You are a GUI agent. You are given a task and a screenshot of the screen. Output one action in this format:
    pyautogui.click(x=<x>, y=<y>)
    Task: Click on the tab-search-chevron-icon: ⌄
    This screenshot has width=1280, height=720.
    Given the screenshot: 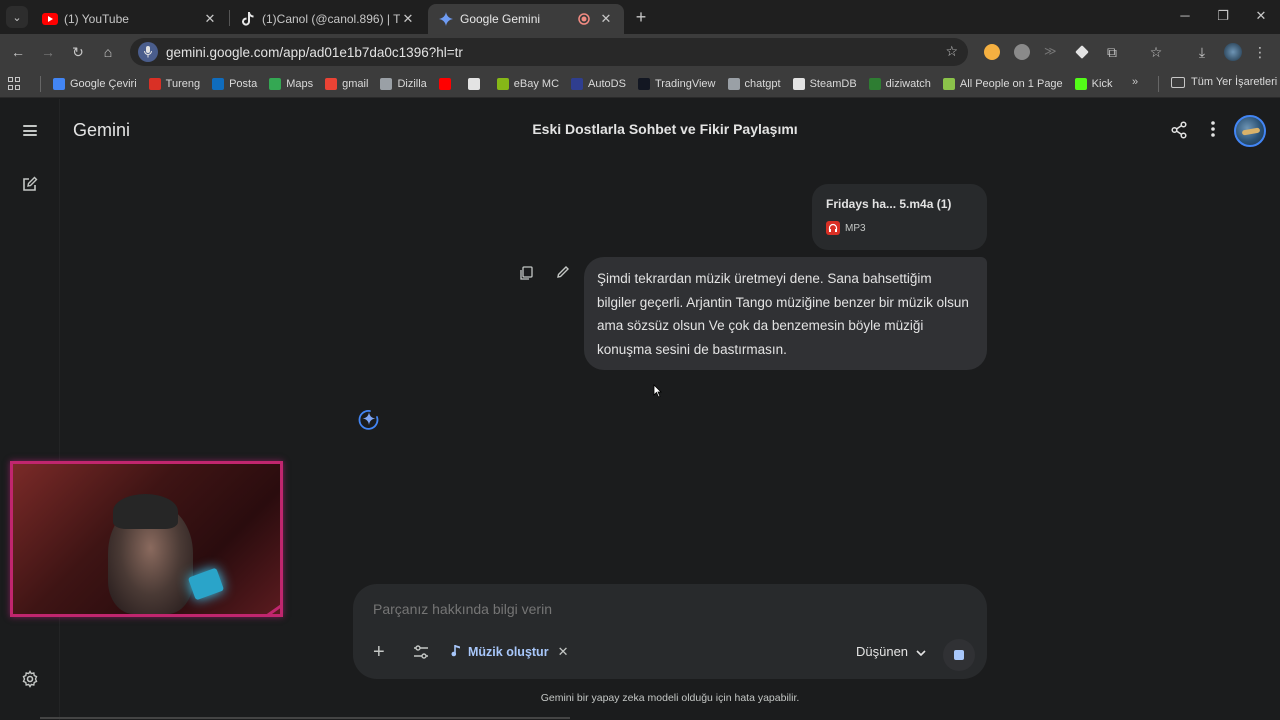 What is the action you would take?
    pyautogui.click(x=17, y=17)
    